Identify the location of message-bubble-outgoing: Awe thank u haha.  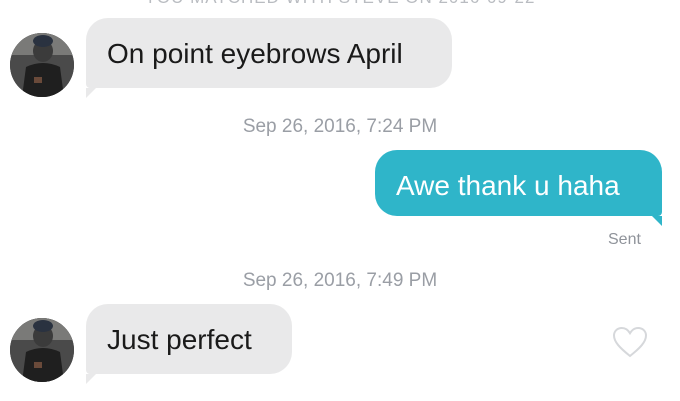
(518, 183).